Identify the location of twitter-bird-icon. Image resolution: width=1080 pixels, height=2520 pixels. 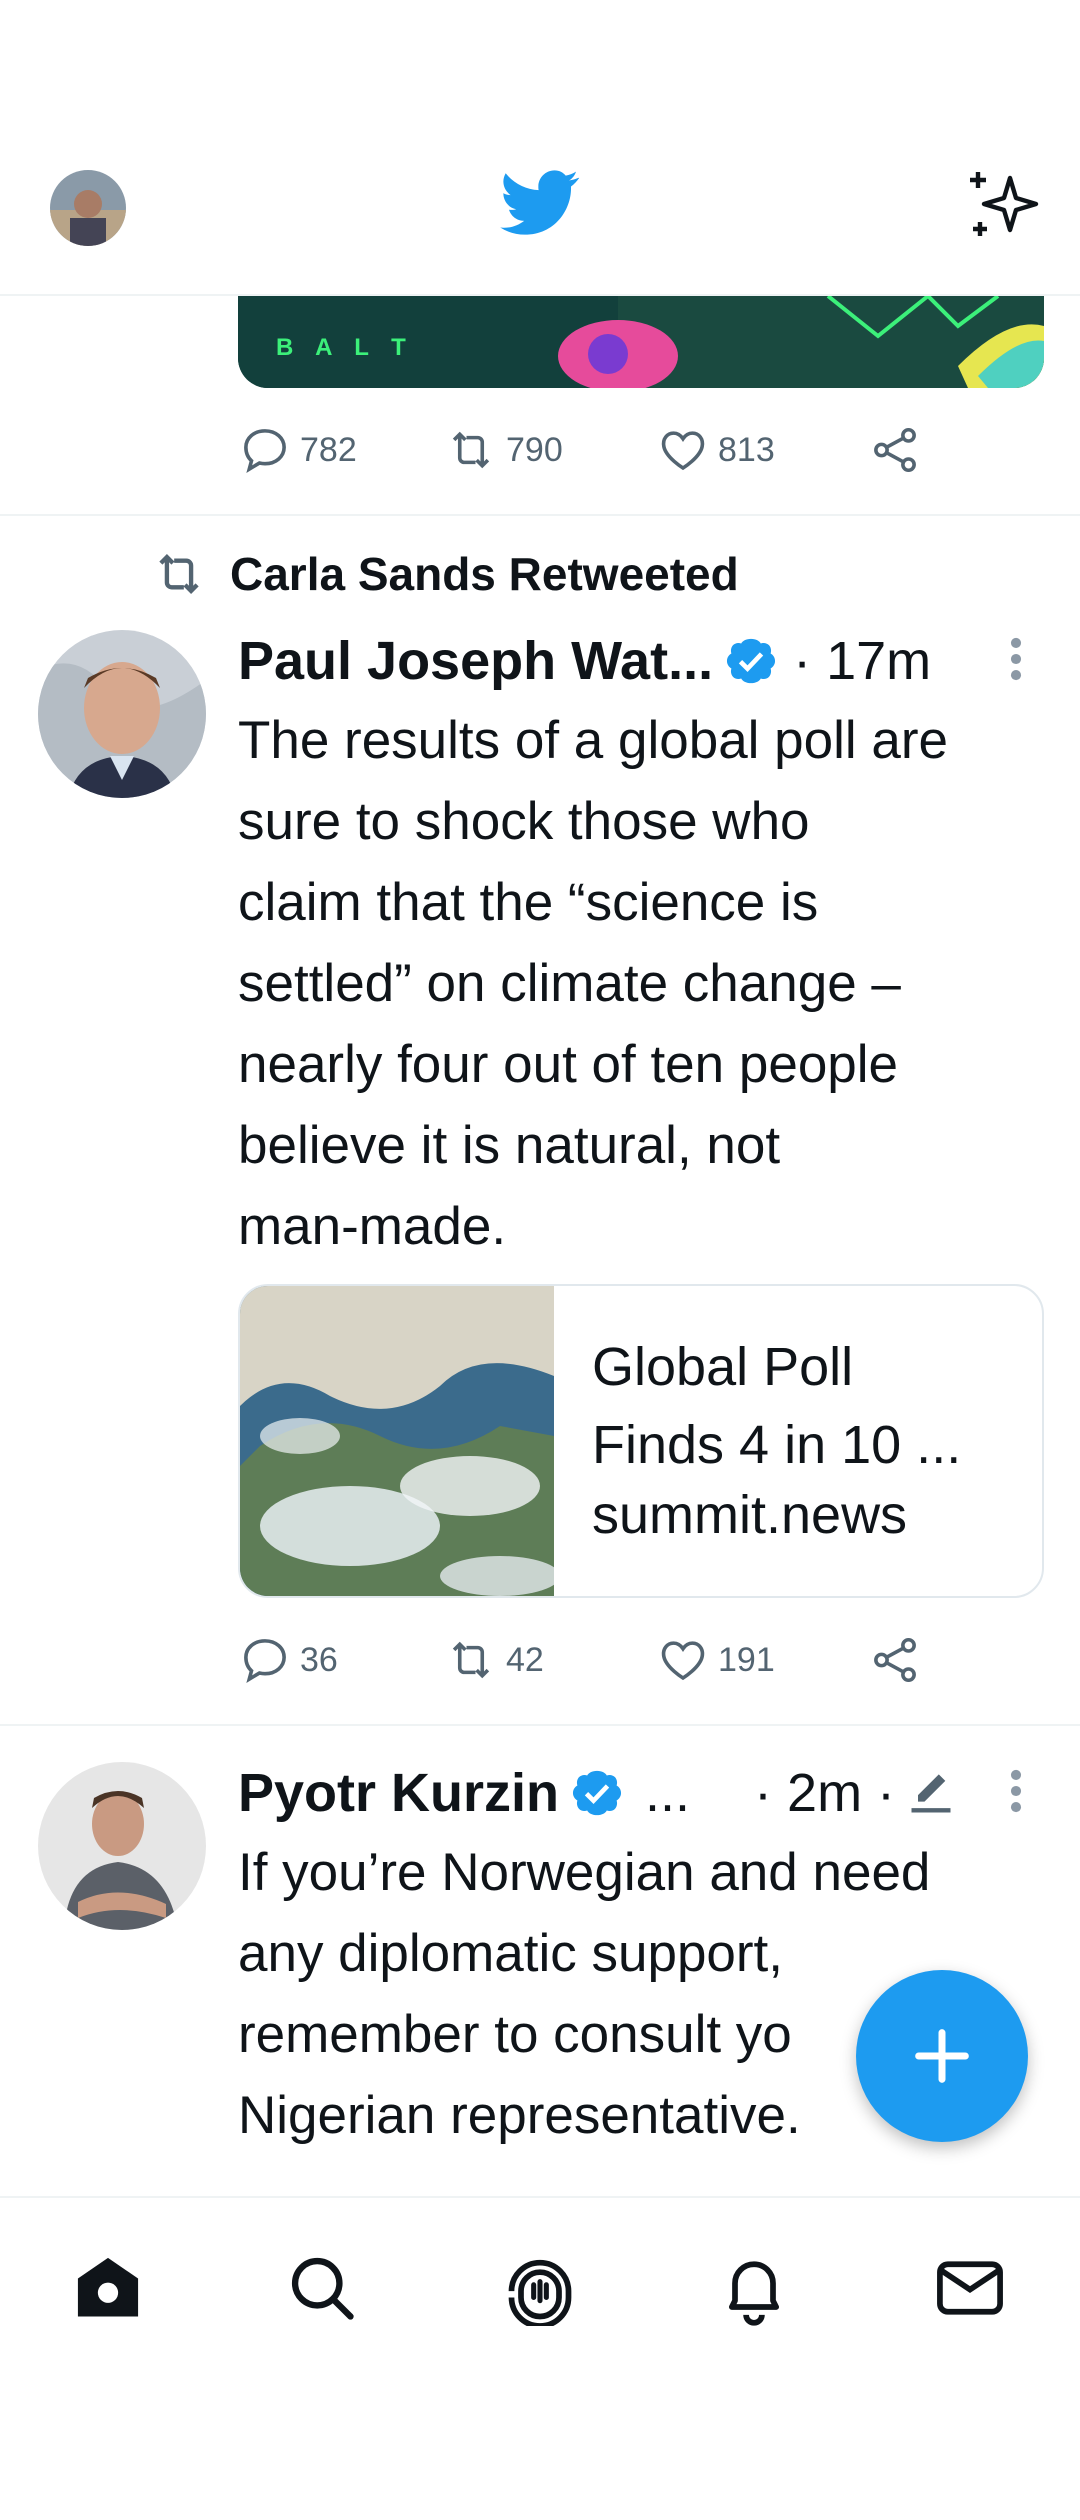
(540, 203).